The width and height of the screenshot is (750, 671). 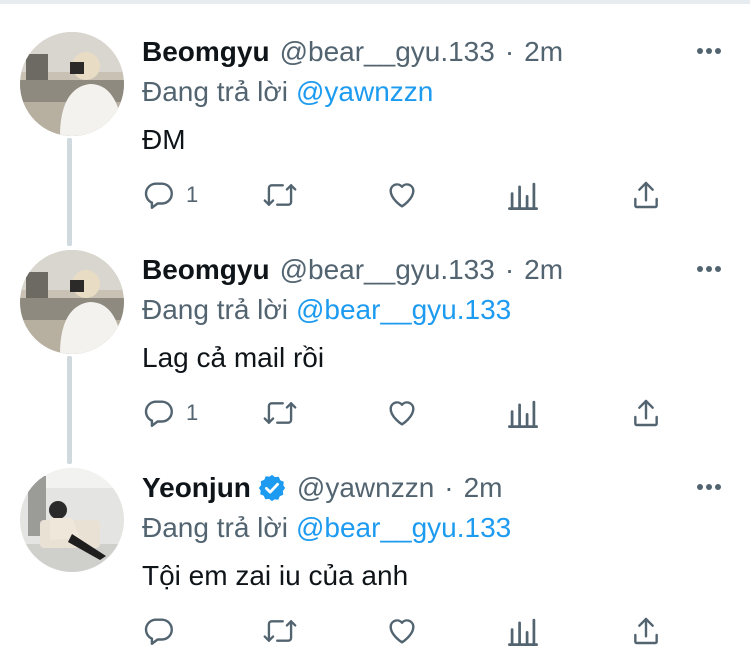 What do you see at coordinates (375, 2) in the screenshot?
I see `top-divider` at bounding box center [375, 2].